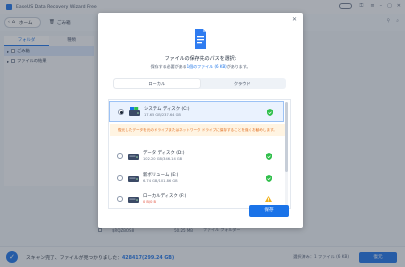 The width and height of the screenshot is (405, 267). What do you see at coordinates (168, 66) in the screenshot?
I see `subtitle-prefix: 保存する必要がある` at bounding box center [168, 66].